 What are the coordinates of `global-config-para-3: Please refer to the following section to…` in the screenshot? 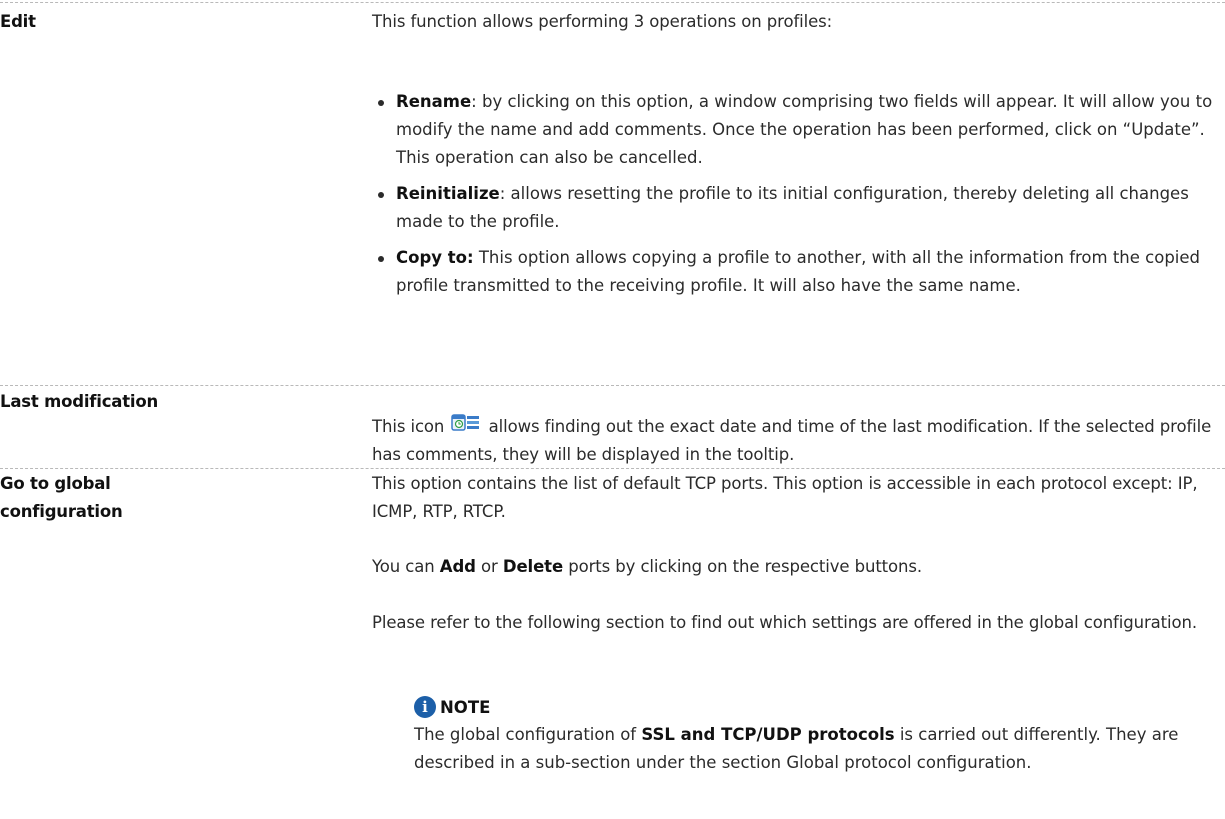 It's located at (794, 623).